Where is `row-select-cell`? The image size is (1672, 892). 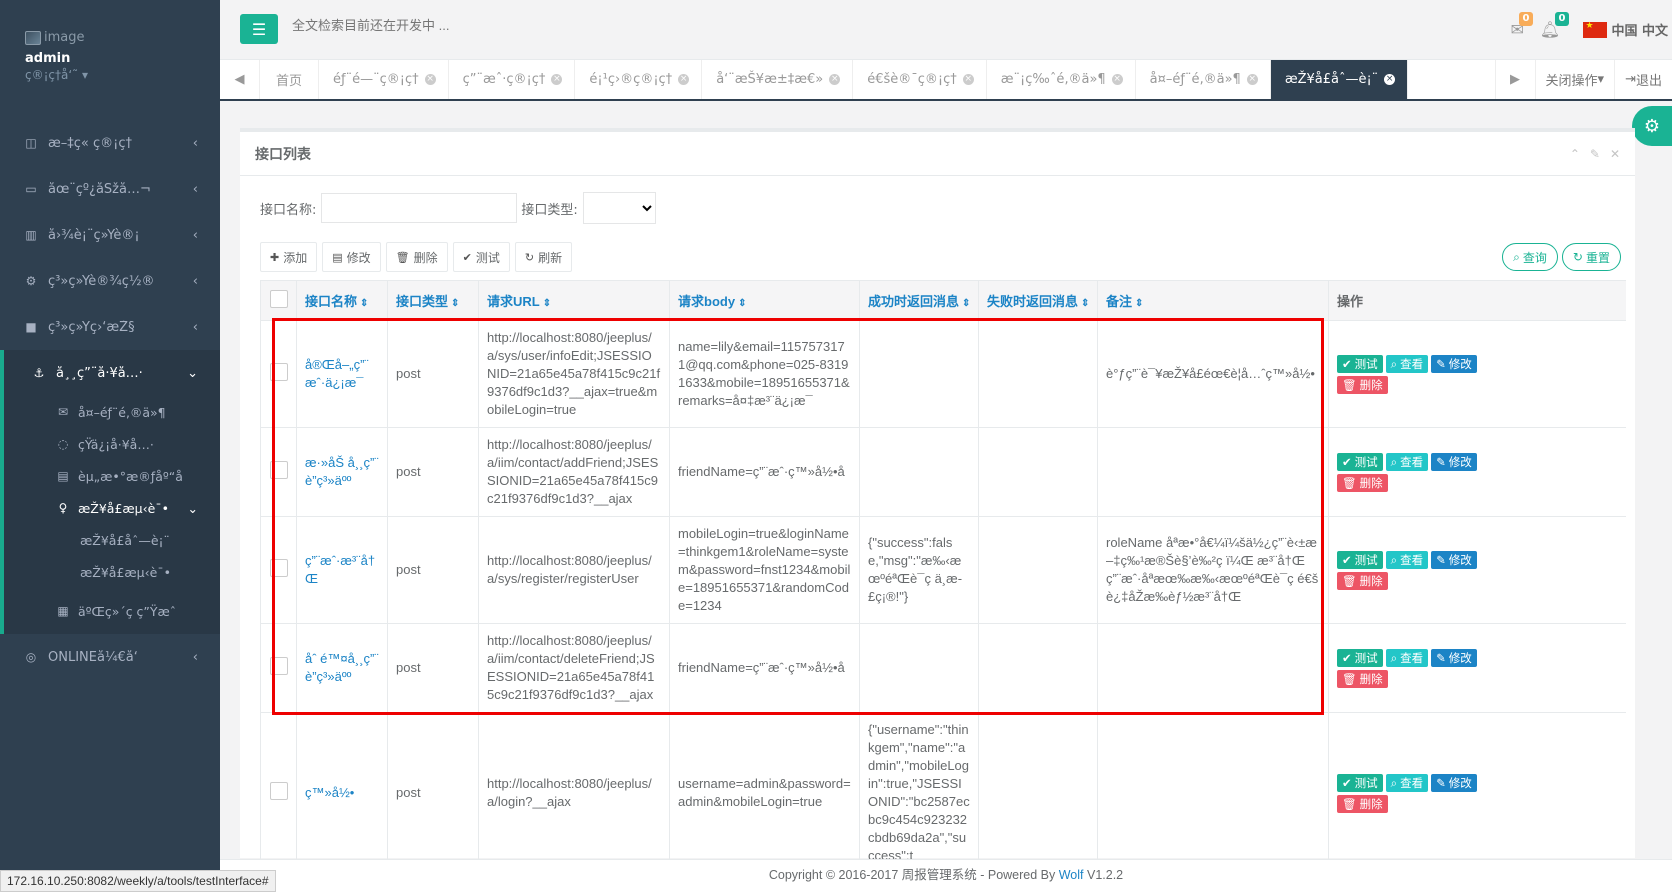
row-select-cell is located at coordinates (278, 668).